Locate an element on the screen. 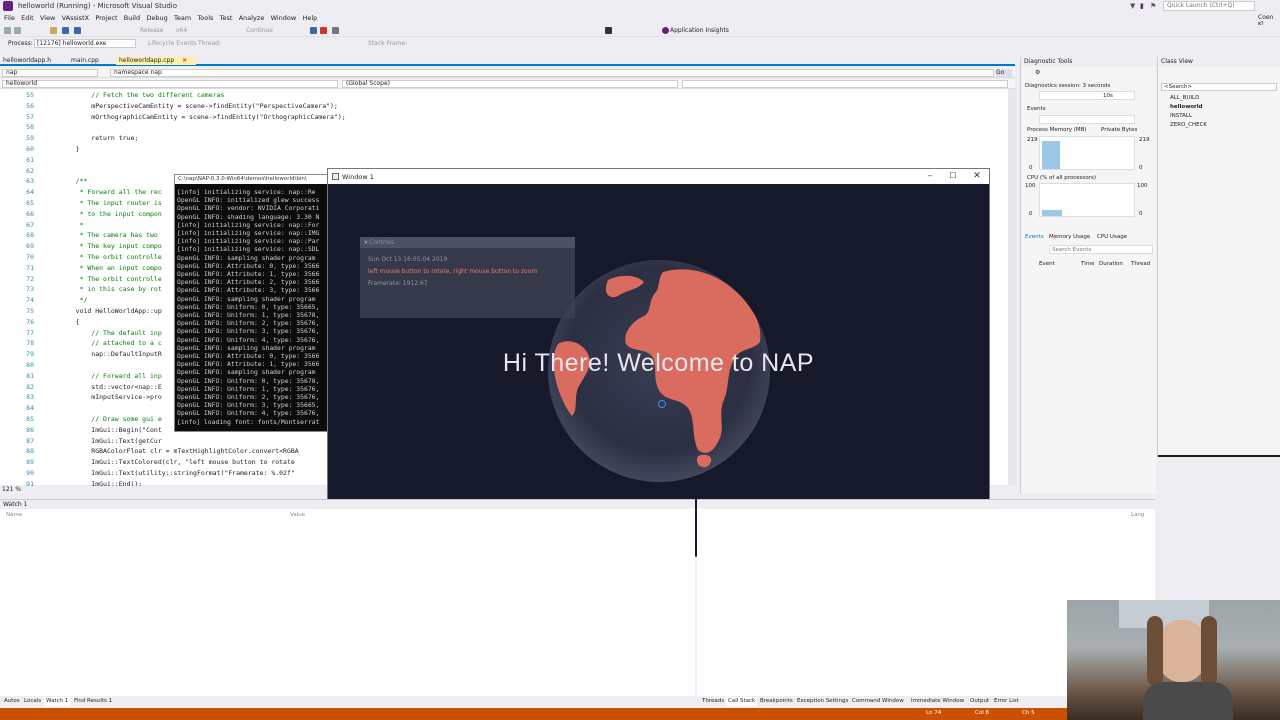 The width and height of the screenshot is (1280, 720). code-line: // The default inp is located at coordinates (110, 333).